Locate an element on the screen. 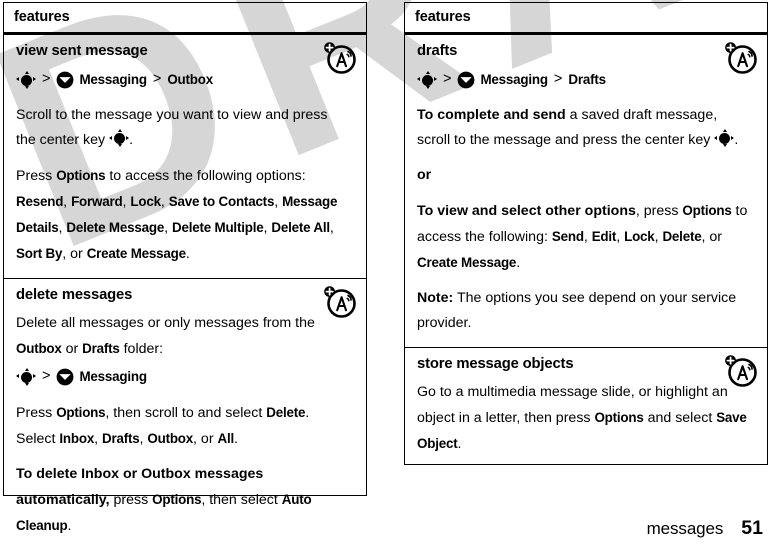 The width and height of the screenshot is (771, 550). ui-label: Inbox is located at coordinates (77, 438).